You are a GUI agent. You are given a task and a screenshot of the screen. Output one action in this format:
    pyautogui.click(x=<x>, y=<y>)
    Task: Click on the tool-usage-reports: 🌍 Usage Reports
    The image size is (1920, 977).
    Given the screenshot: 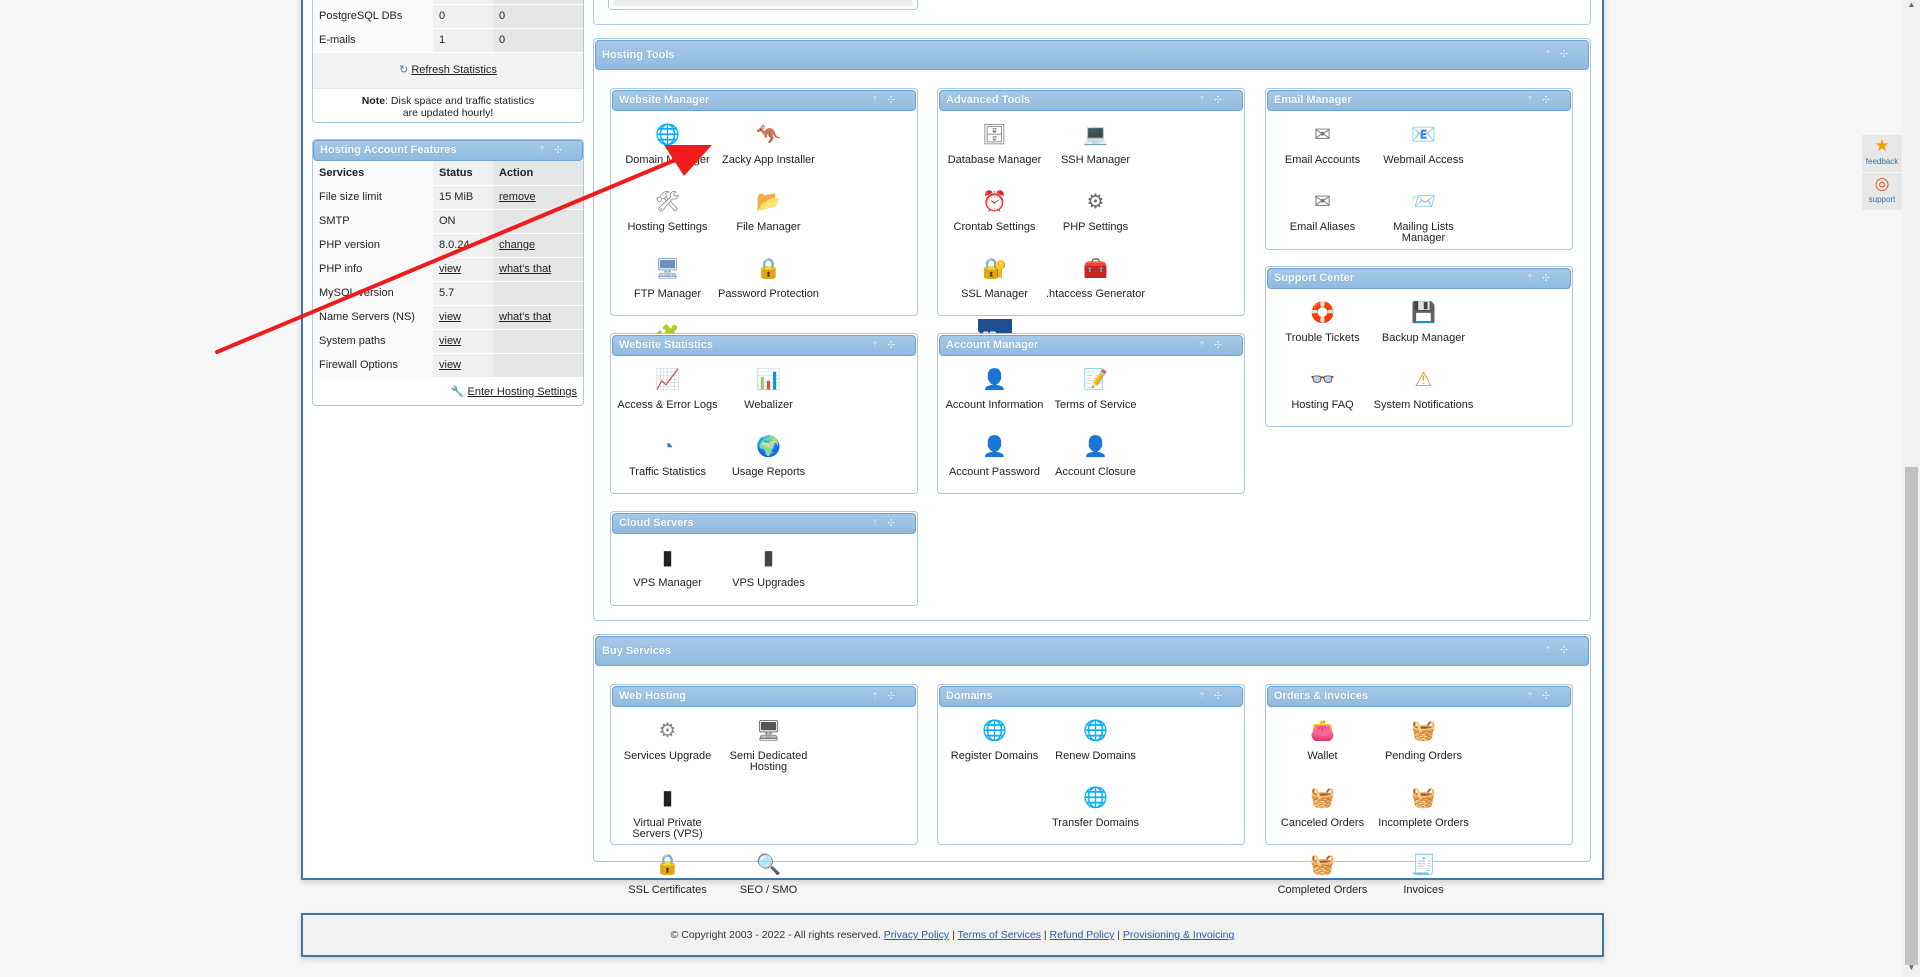 What is the action you would take?
    pyautogui.click(x=768, y=461)
    